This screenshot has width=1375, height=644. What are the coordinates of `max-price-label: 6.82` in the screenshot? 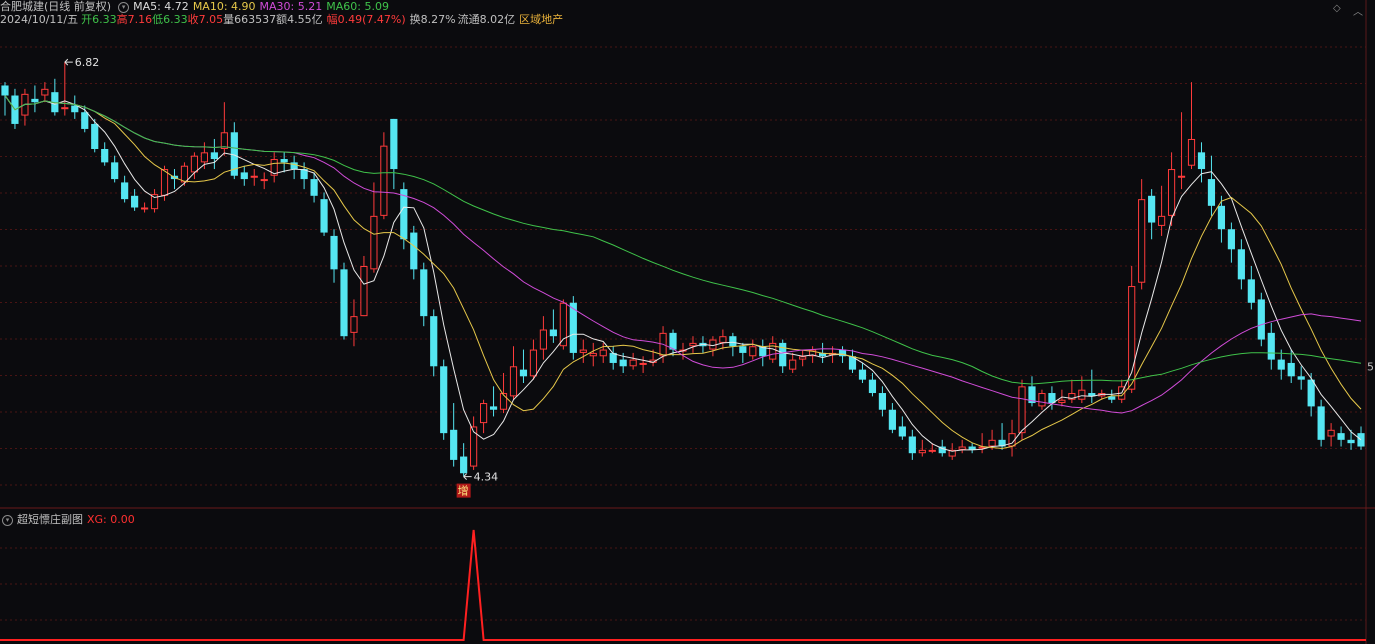 It's located at (87, 62).